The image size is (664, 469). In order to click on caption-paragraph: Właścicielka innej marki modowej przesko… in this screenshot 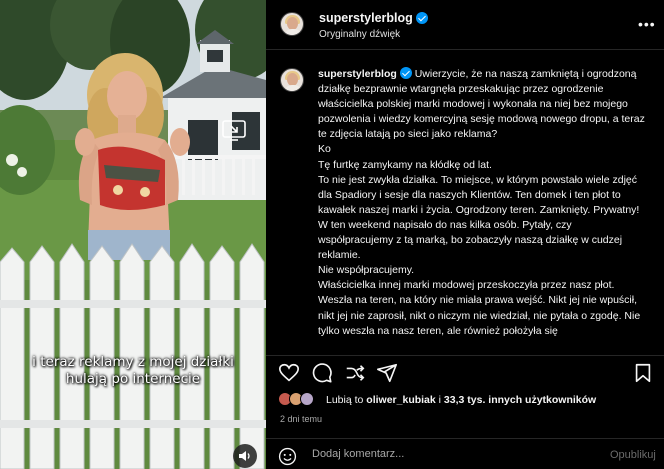, I will do `click(479, 308)`.